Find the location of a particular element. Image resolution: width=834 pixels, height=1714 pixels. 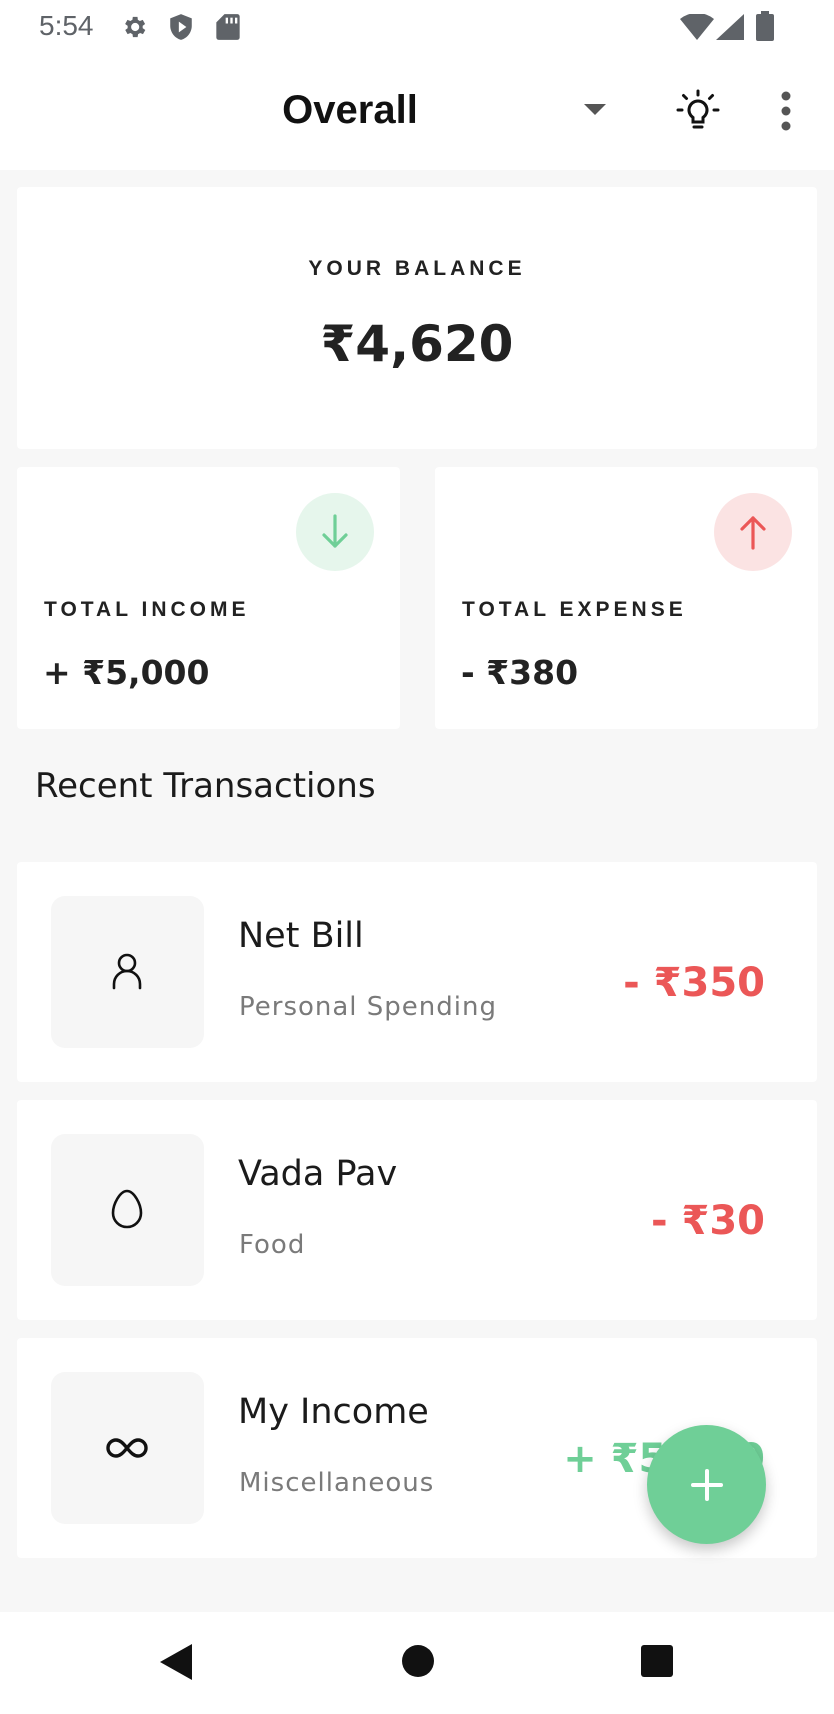

transaction-title: My Income is located at coordinates (333, 1412).